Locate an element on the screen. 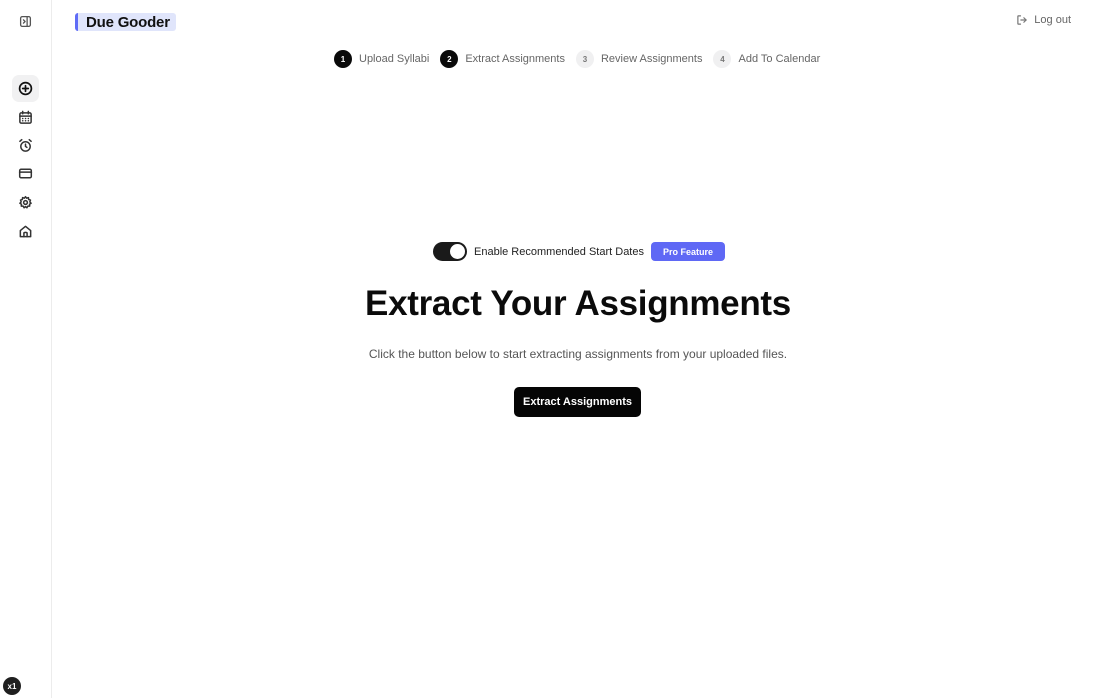 This screenshot has width=1104, height=698. sidebar-item-settings is located at coordinates (25, 202).